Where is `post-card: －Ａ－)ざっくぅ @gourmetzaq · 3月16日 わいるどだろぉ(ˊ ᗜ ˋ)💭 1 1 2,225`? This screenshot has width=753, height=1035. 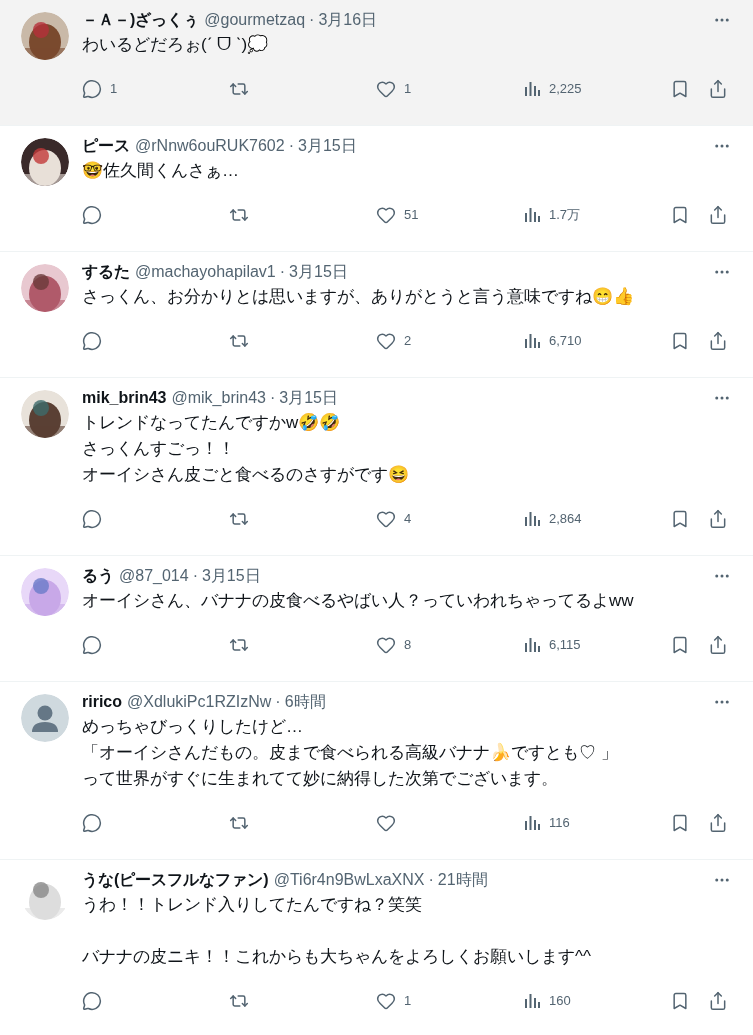
post-card: －Ａ－)ざっくぅ @gourmetzaq · 3月16日 わいるどだろぉ(ˊ ᗜ ˋ)💭 1 1 2,225 is located at coordinates (376, 63).